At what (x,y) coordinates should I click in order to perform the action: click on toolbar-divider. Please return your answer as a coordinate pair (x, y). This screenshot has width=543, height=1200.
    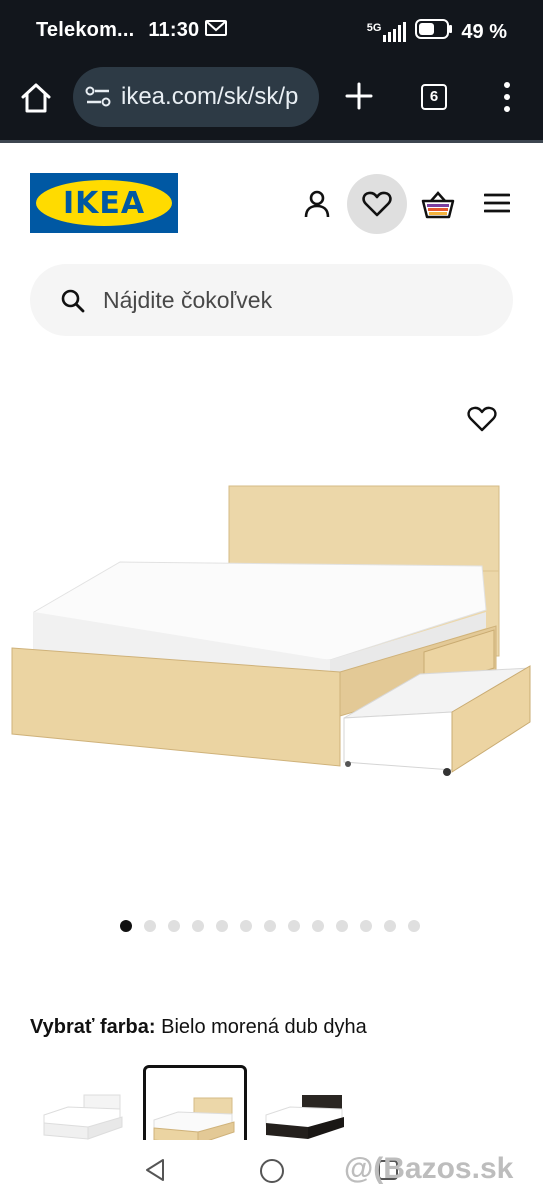
    Looking at the image, I should click on (271, 141).